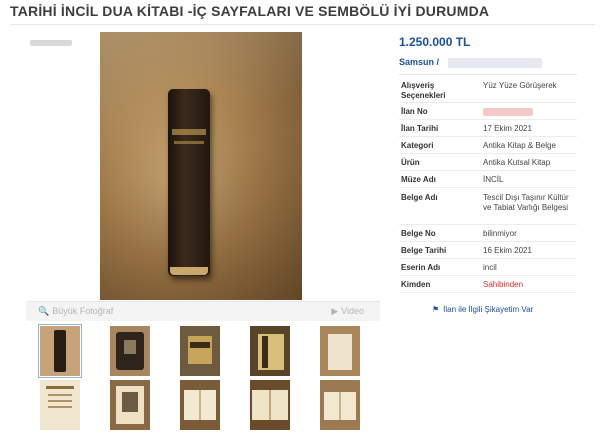 The image size is (600, 445). I want to click on video-label: Video, so click(352, 311).